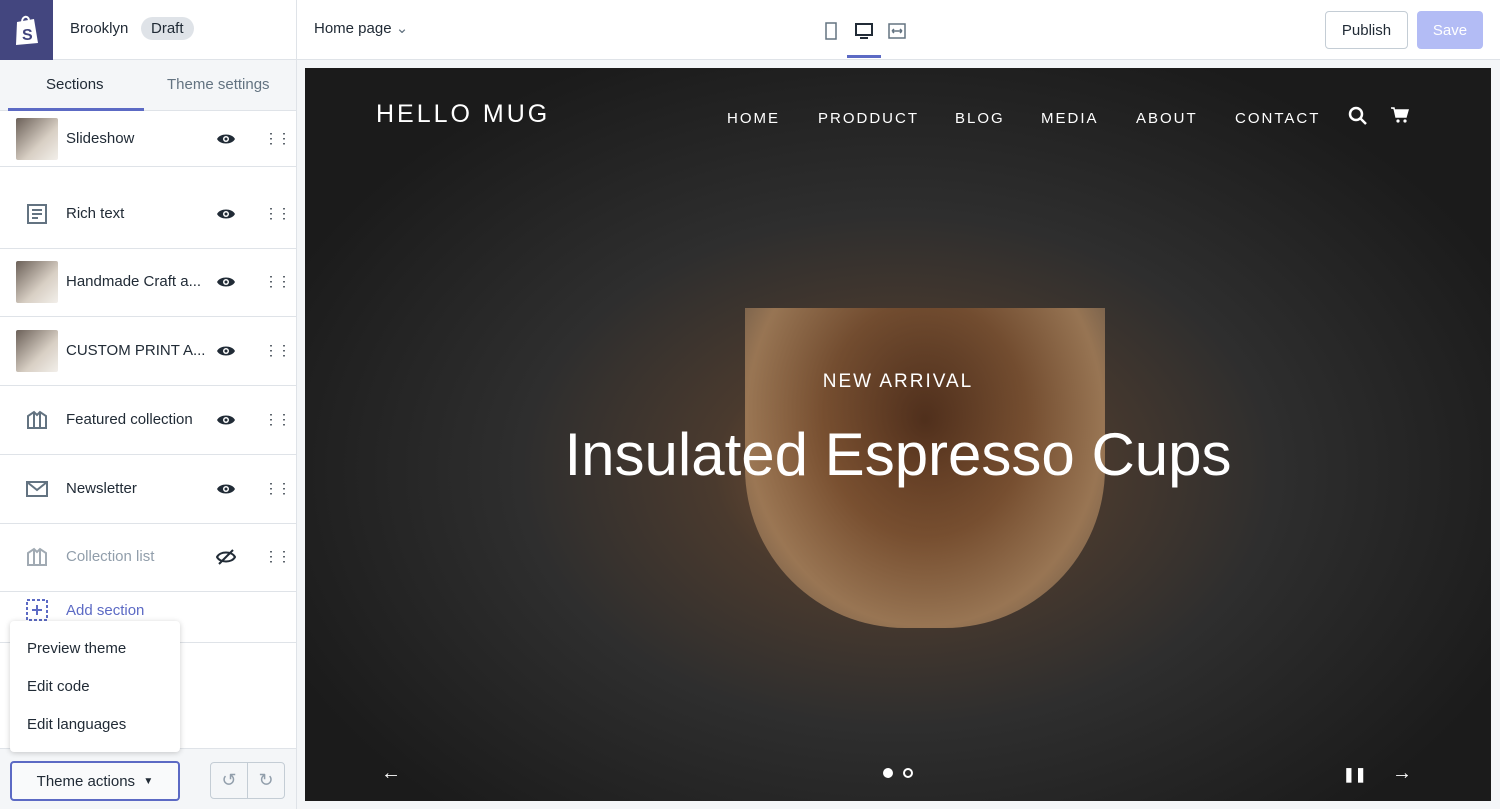 This screenshot has width=1500, height=809. I want to click on tab-sections: Sections, so click(75, 84).